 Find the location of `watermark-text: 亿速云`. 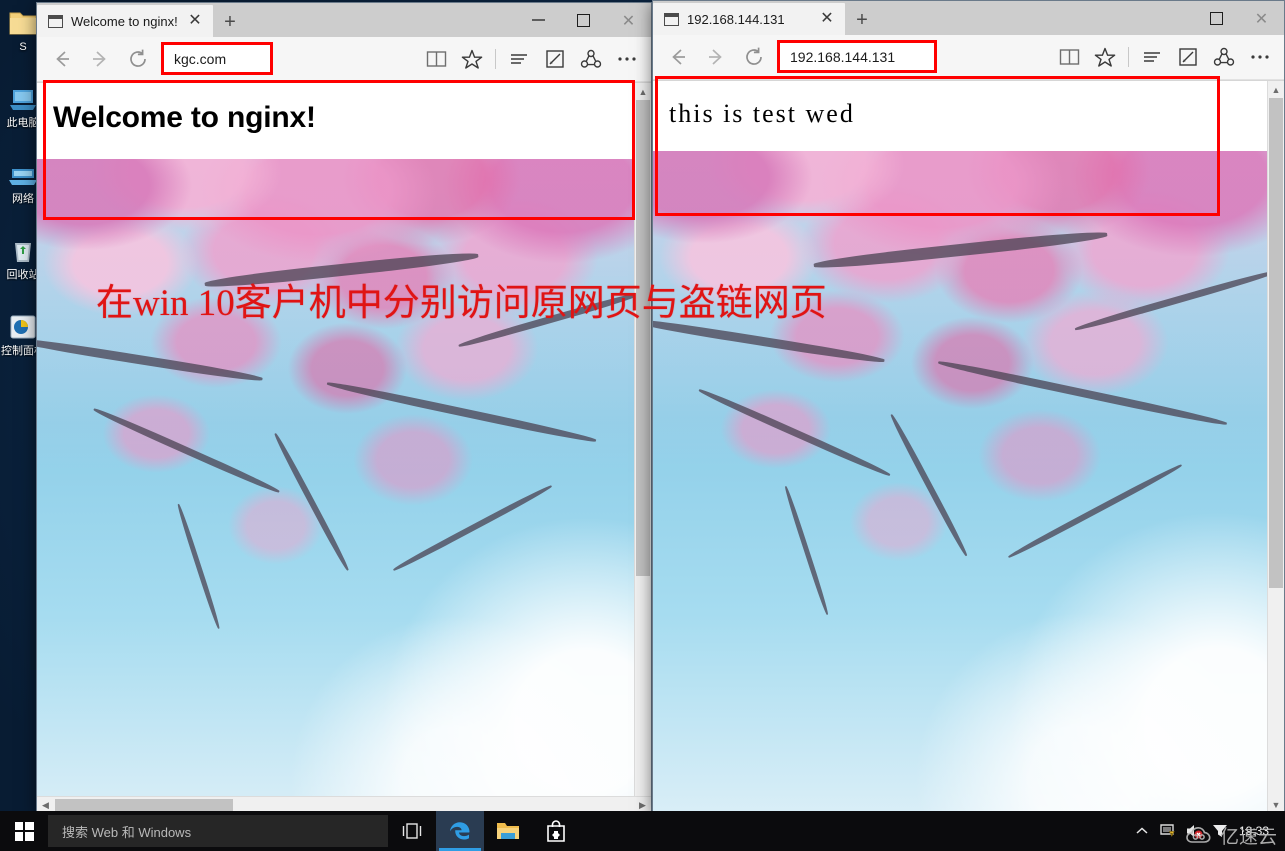

watermark-text: 亿速云 is located at coordinates (1248, 837).